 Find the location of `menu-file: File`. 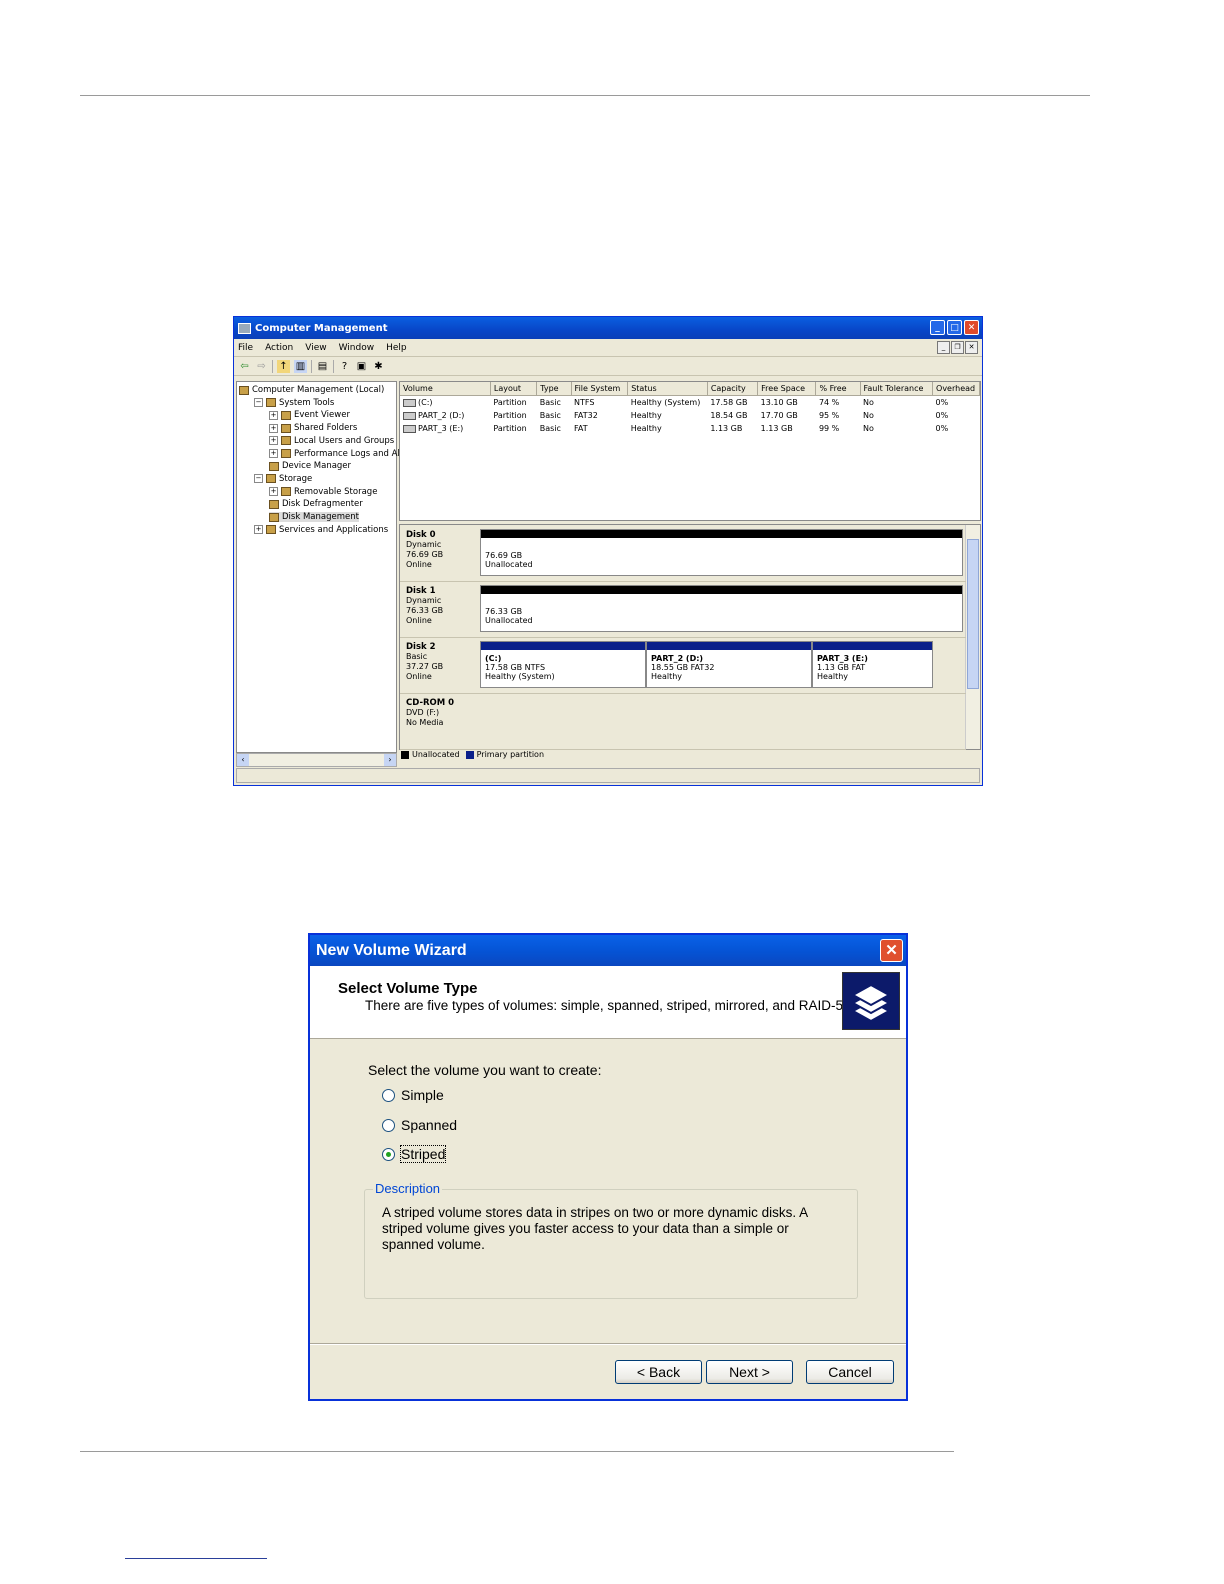

menu-file: File is located at coordinates (245, 348).